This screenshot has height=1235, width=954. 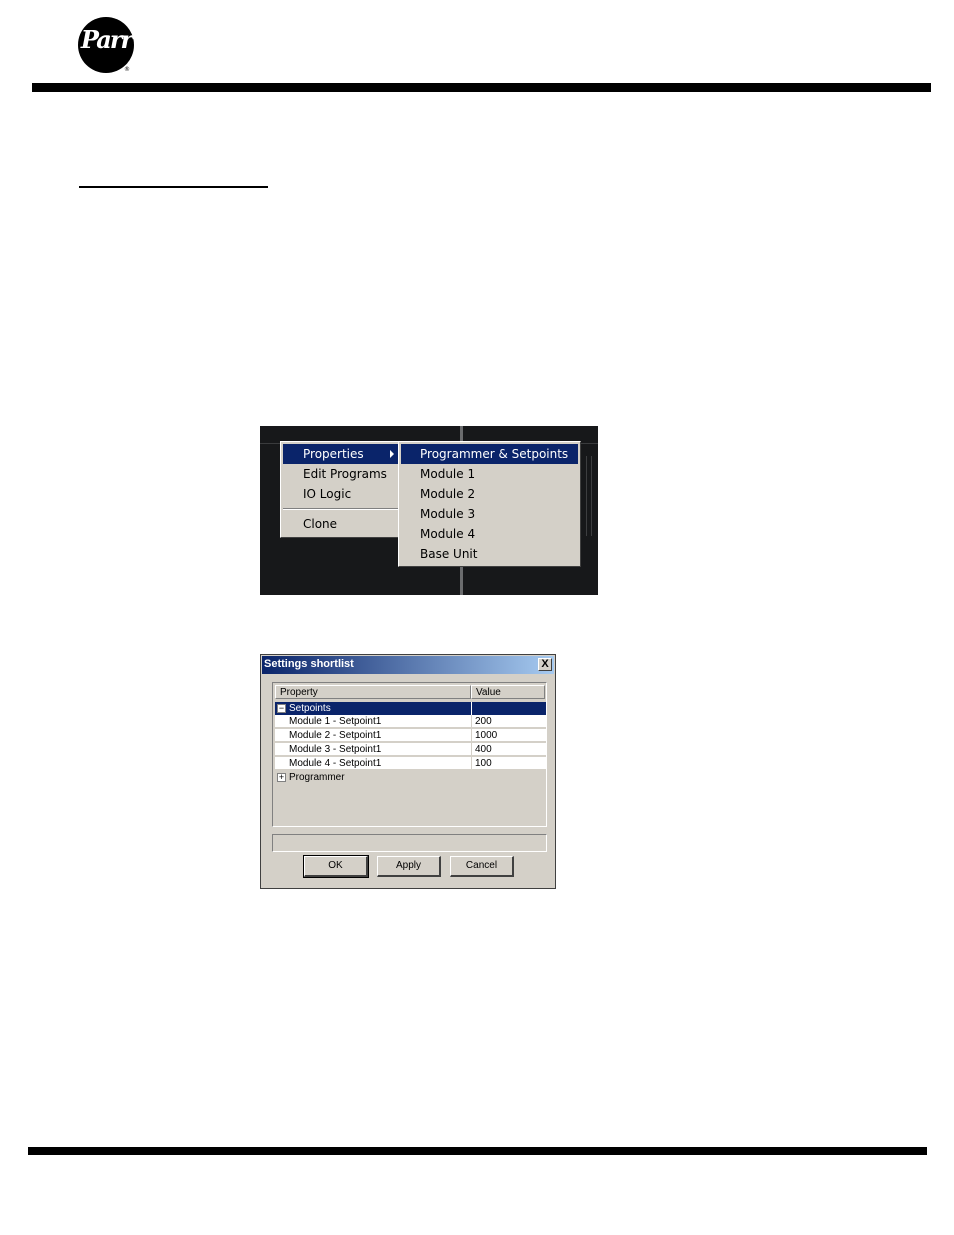 What do you see at coordinates (392, 454) in the screenshot?
I see `submenu-arrow-icon` at bounding box center [392, 454].